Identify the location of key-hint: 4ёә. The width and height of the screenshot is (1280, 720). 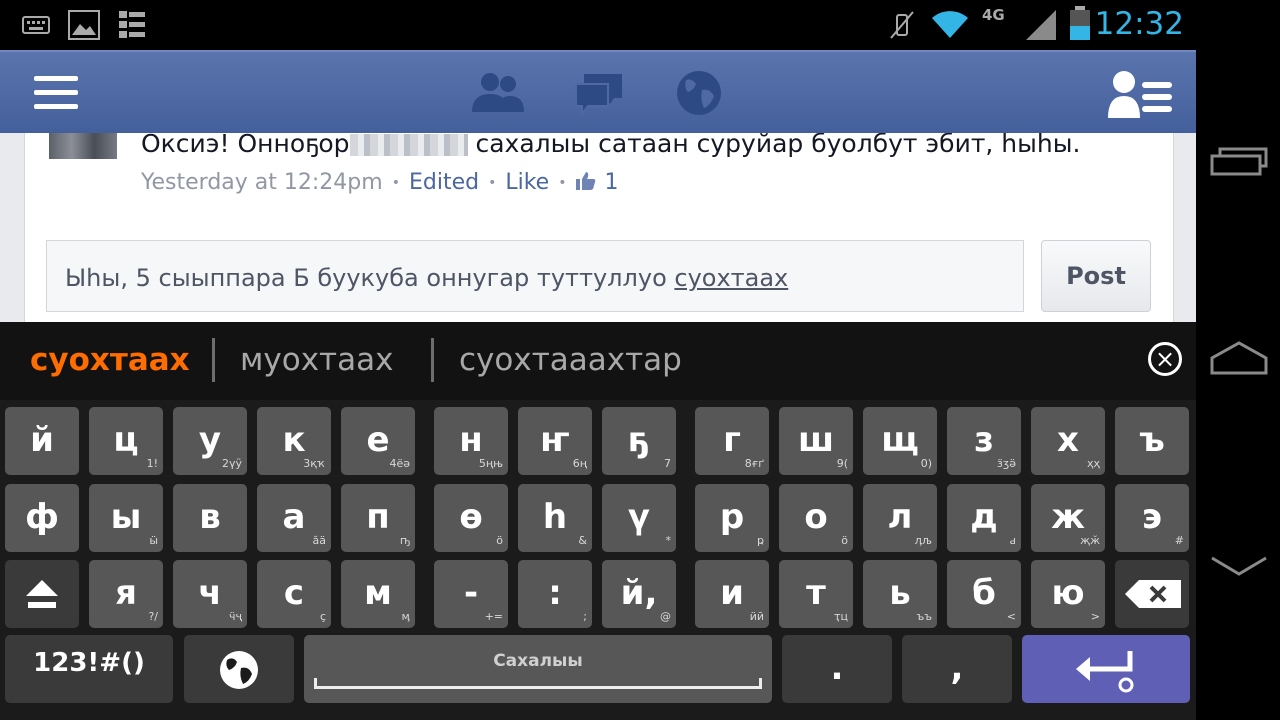
(399, 463).